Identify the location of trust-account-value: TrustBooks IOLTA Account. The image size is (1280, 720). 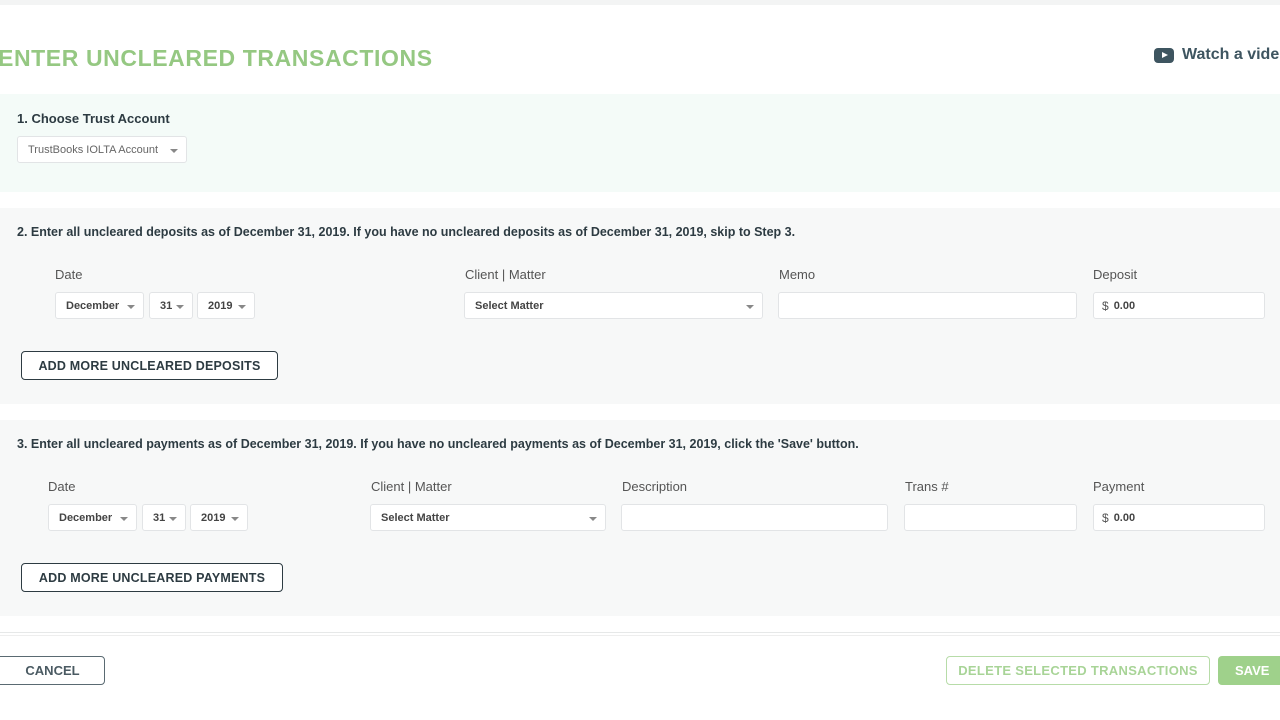
(93, 149).